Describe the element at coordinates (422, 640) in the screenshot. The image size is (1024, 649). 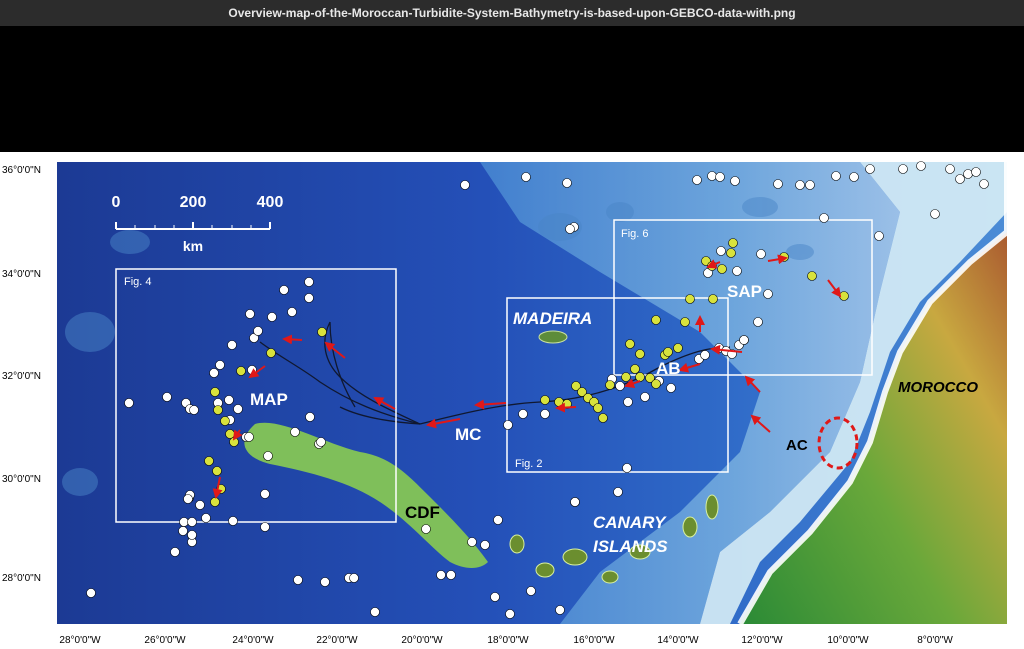
I see `lon-20: 20°0'0"W` at that location.